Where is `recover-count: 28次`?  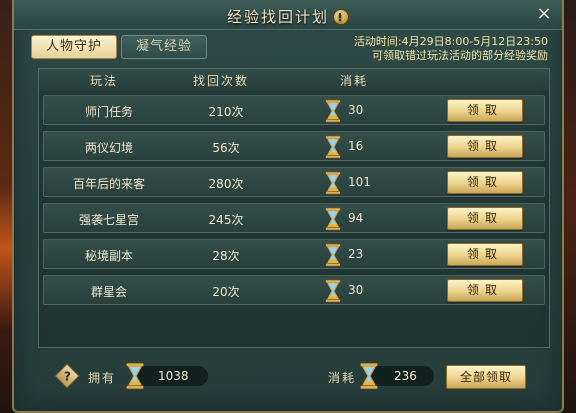
recover-count: 28次 is located at coordinates (226, 256).